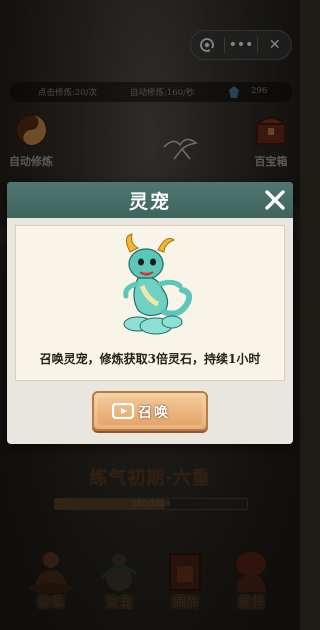 This screenshot has width=320, height=630. I want to click on pet-description: 召唤灵宠，修炼获取3倍灵石，持续1小时, so click(150, 359).